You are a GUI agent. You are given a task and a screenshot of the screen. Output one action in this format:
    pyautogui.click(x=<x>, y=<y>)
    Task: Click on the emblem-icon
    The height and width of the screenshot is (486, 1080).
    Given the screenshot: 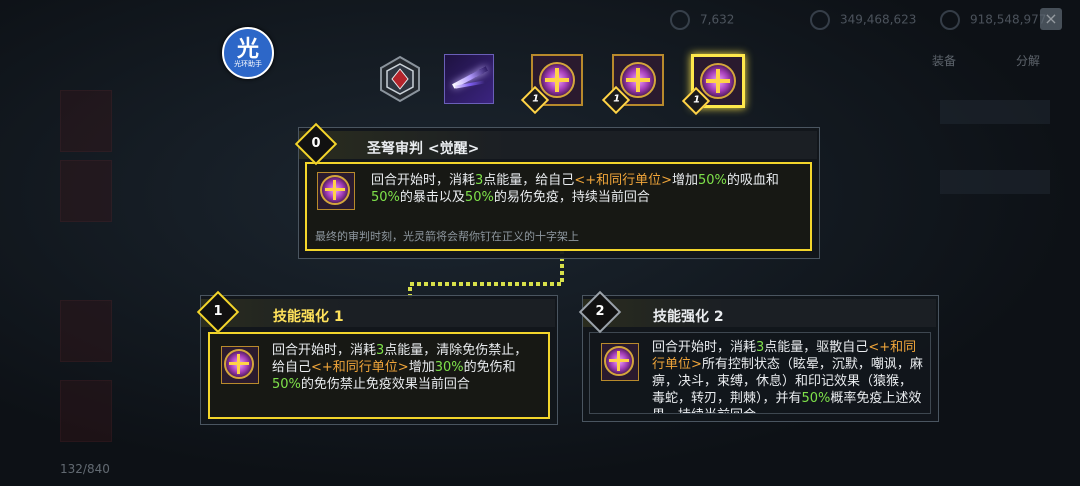 What is the action you would take?
    pyautogui.click(x=400, y=79)
    